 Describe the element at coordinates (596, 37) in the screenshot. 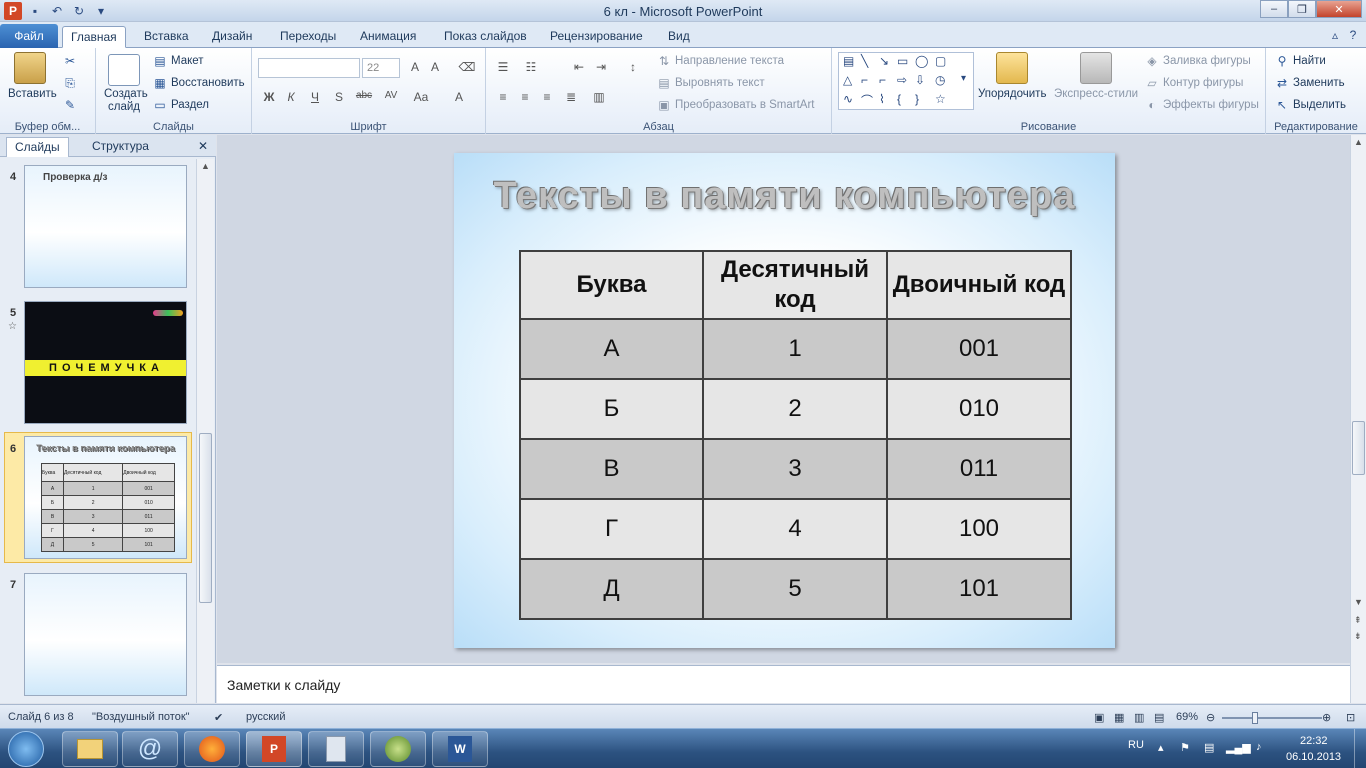

I see `tab-review: Рецензирование` at that location.